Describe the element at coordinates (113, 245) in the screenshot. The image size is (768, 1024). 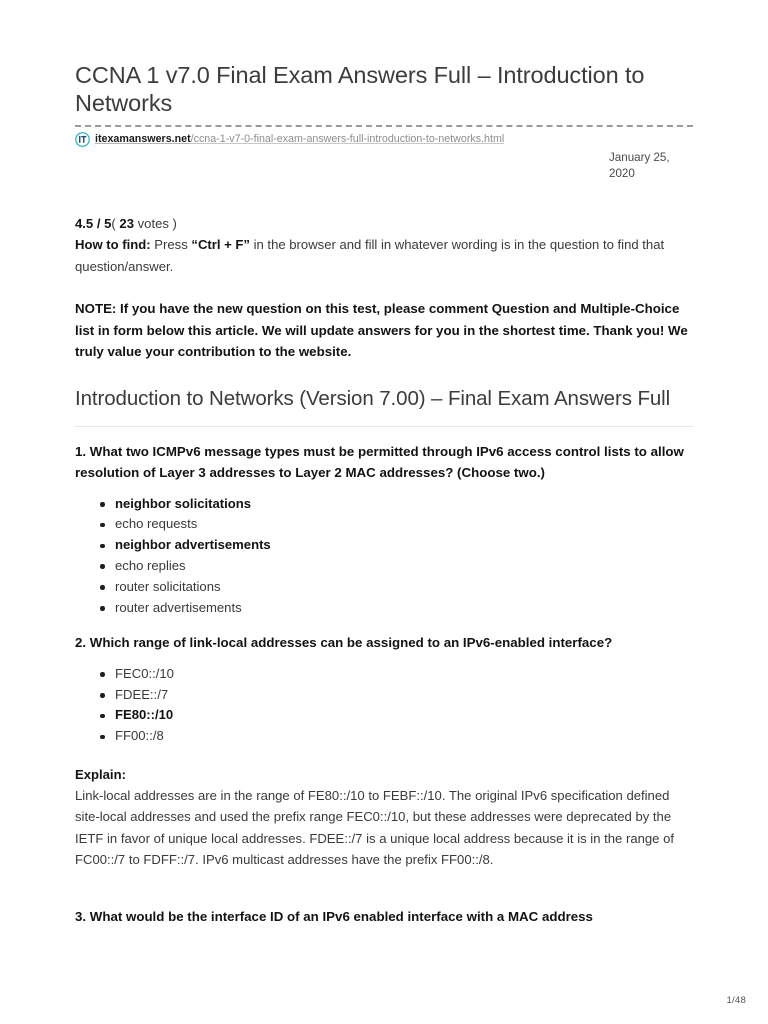
I see `how-to-find-label: How to find:` at that location.